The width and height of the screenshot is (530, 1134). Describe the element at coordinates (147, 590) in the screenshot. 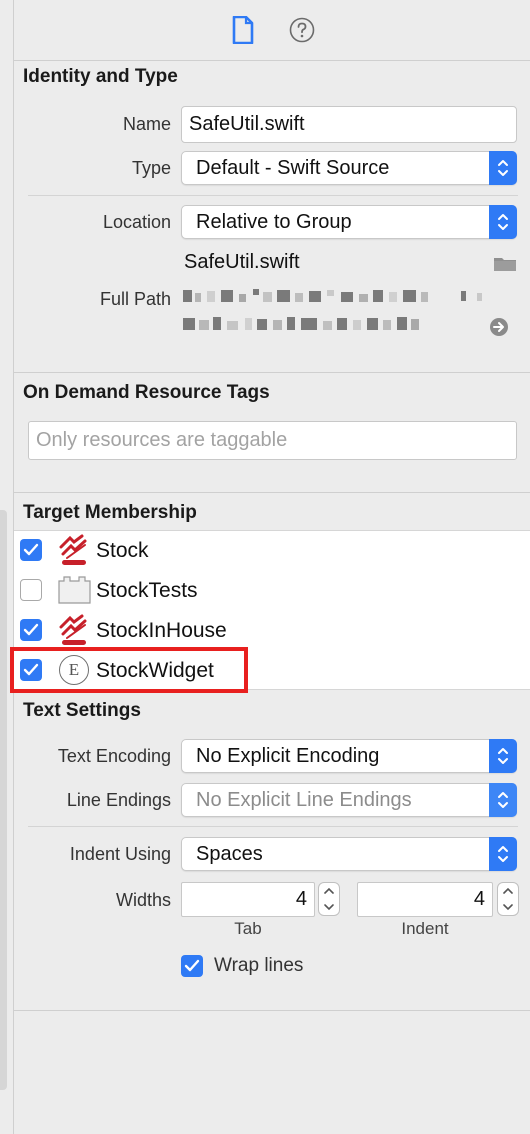

I see `target-label-stocktests: StockTests` at that location.